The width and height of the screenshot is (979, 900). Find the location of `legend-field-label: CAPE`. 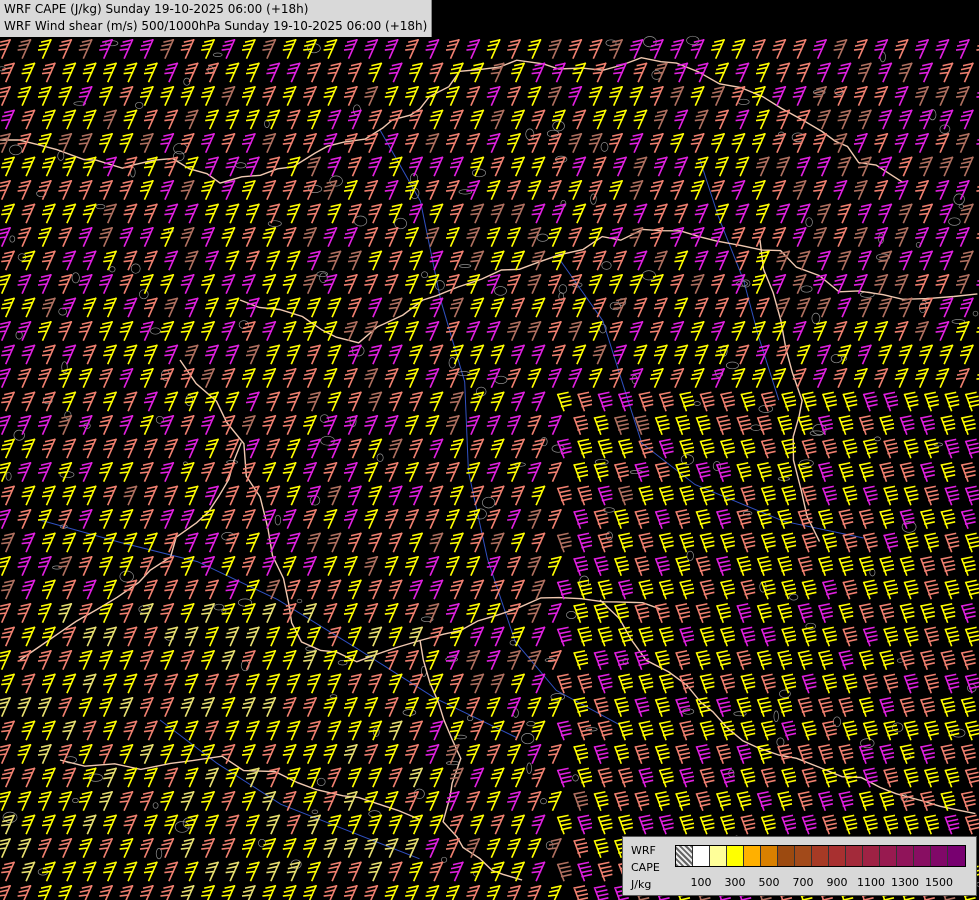

legend-field-label: CAPE is located at coordinates (645, 867).